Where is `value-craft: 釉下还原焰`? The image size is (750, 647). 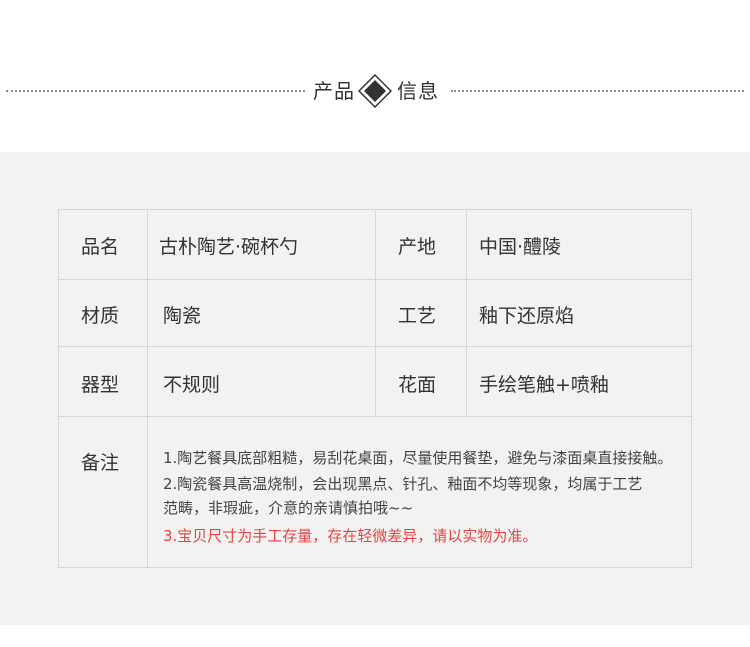 value-craft: 釉下还原焰 is located at coordinates (527, 316).